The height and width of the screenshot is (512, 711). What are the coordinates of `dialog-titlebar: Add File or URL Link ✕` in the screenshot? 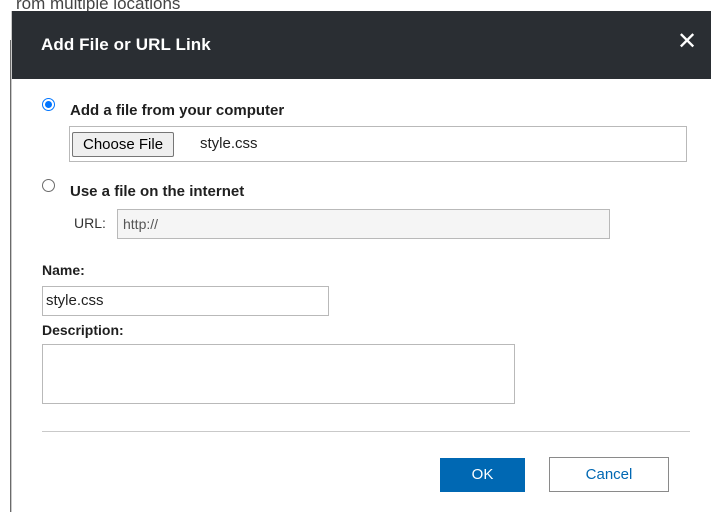 It's located at (361, 45).